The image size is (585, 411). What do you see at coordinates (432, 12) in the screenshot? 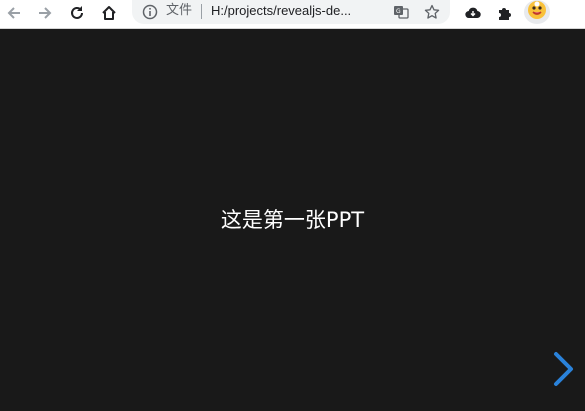
I see `star-icon` at bounding box center [432, 12].